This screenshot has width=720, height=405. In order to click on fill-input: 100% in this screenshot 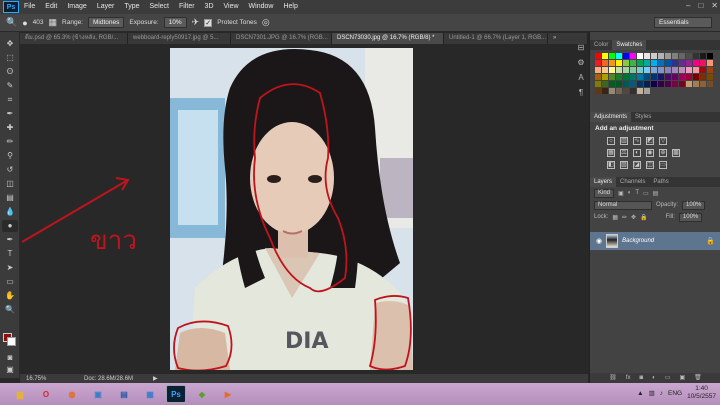, I will do `click(690, 217)`.